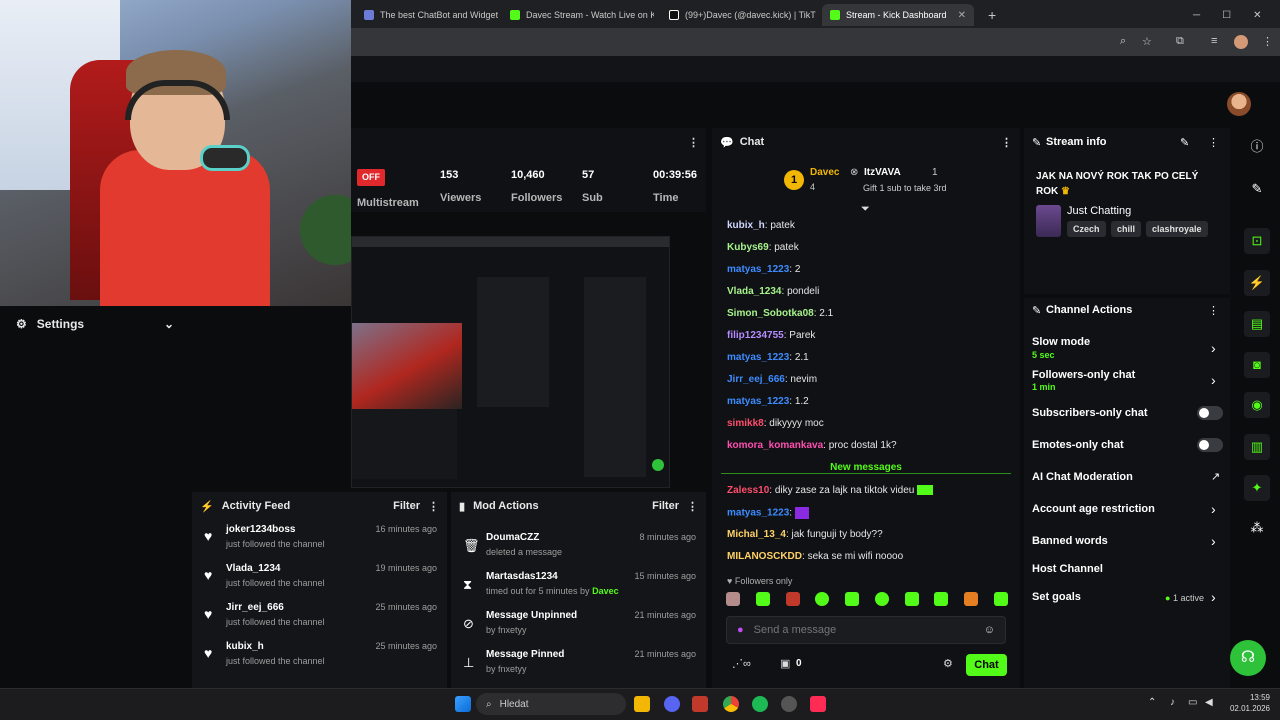  Describe the element at coordinates (642, 704) in the screenshot. I see `file-explorer-icon` at that location.